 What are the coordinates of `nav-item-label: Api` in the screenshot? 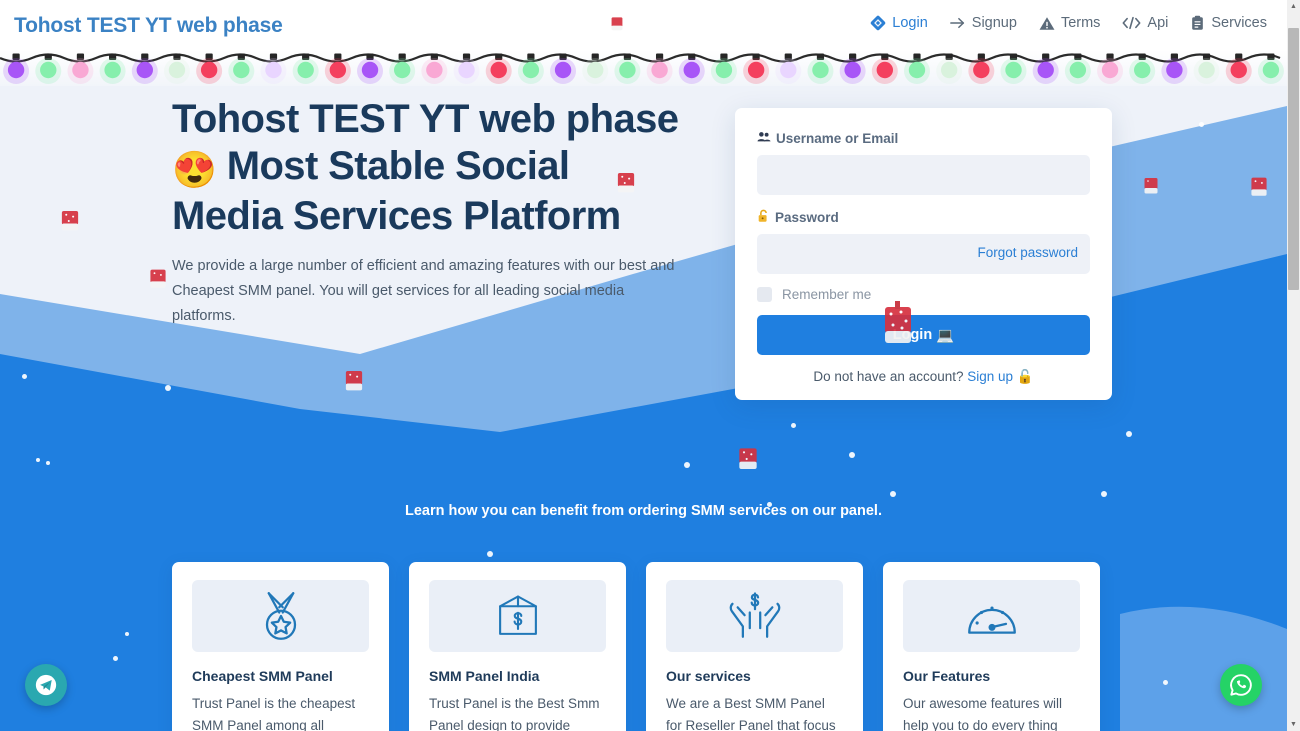 It's located at (1158, 23).